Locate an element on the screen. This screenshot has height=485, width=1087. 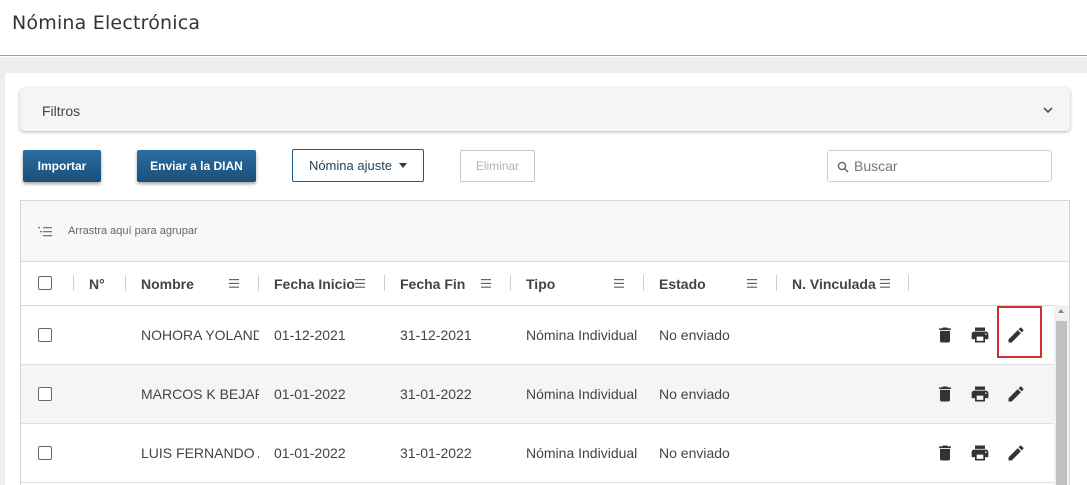
adjustment-label: Nómina ajuste is located at coordinates (350, 165).